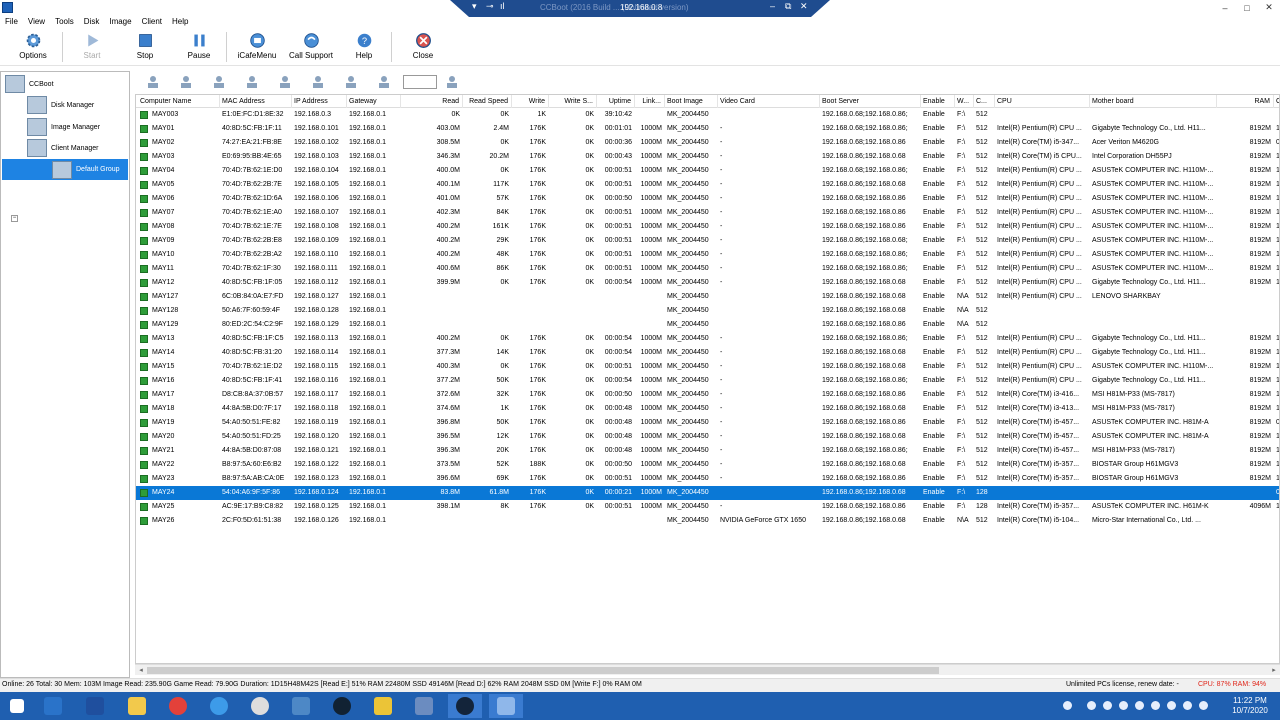 The width and height of the screenshot is (1280, 720). What do you see at coordinates (490, 6) in the screenshot?
I see `pushpin-icon: ⊸` at bounding box center [490, 6].